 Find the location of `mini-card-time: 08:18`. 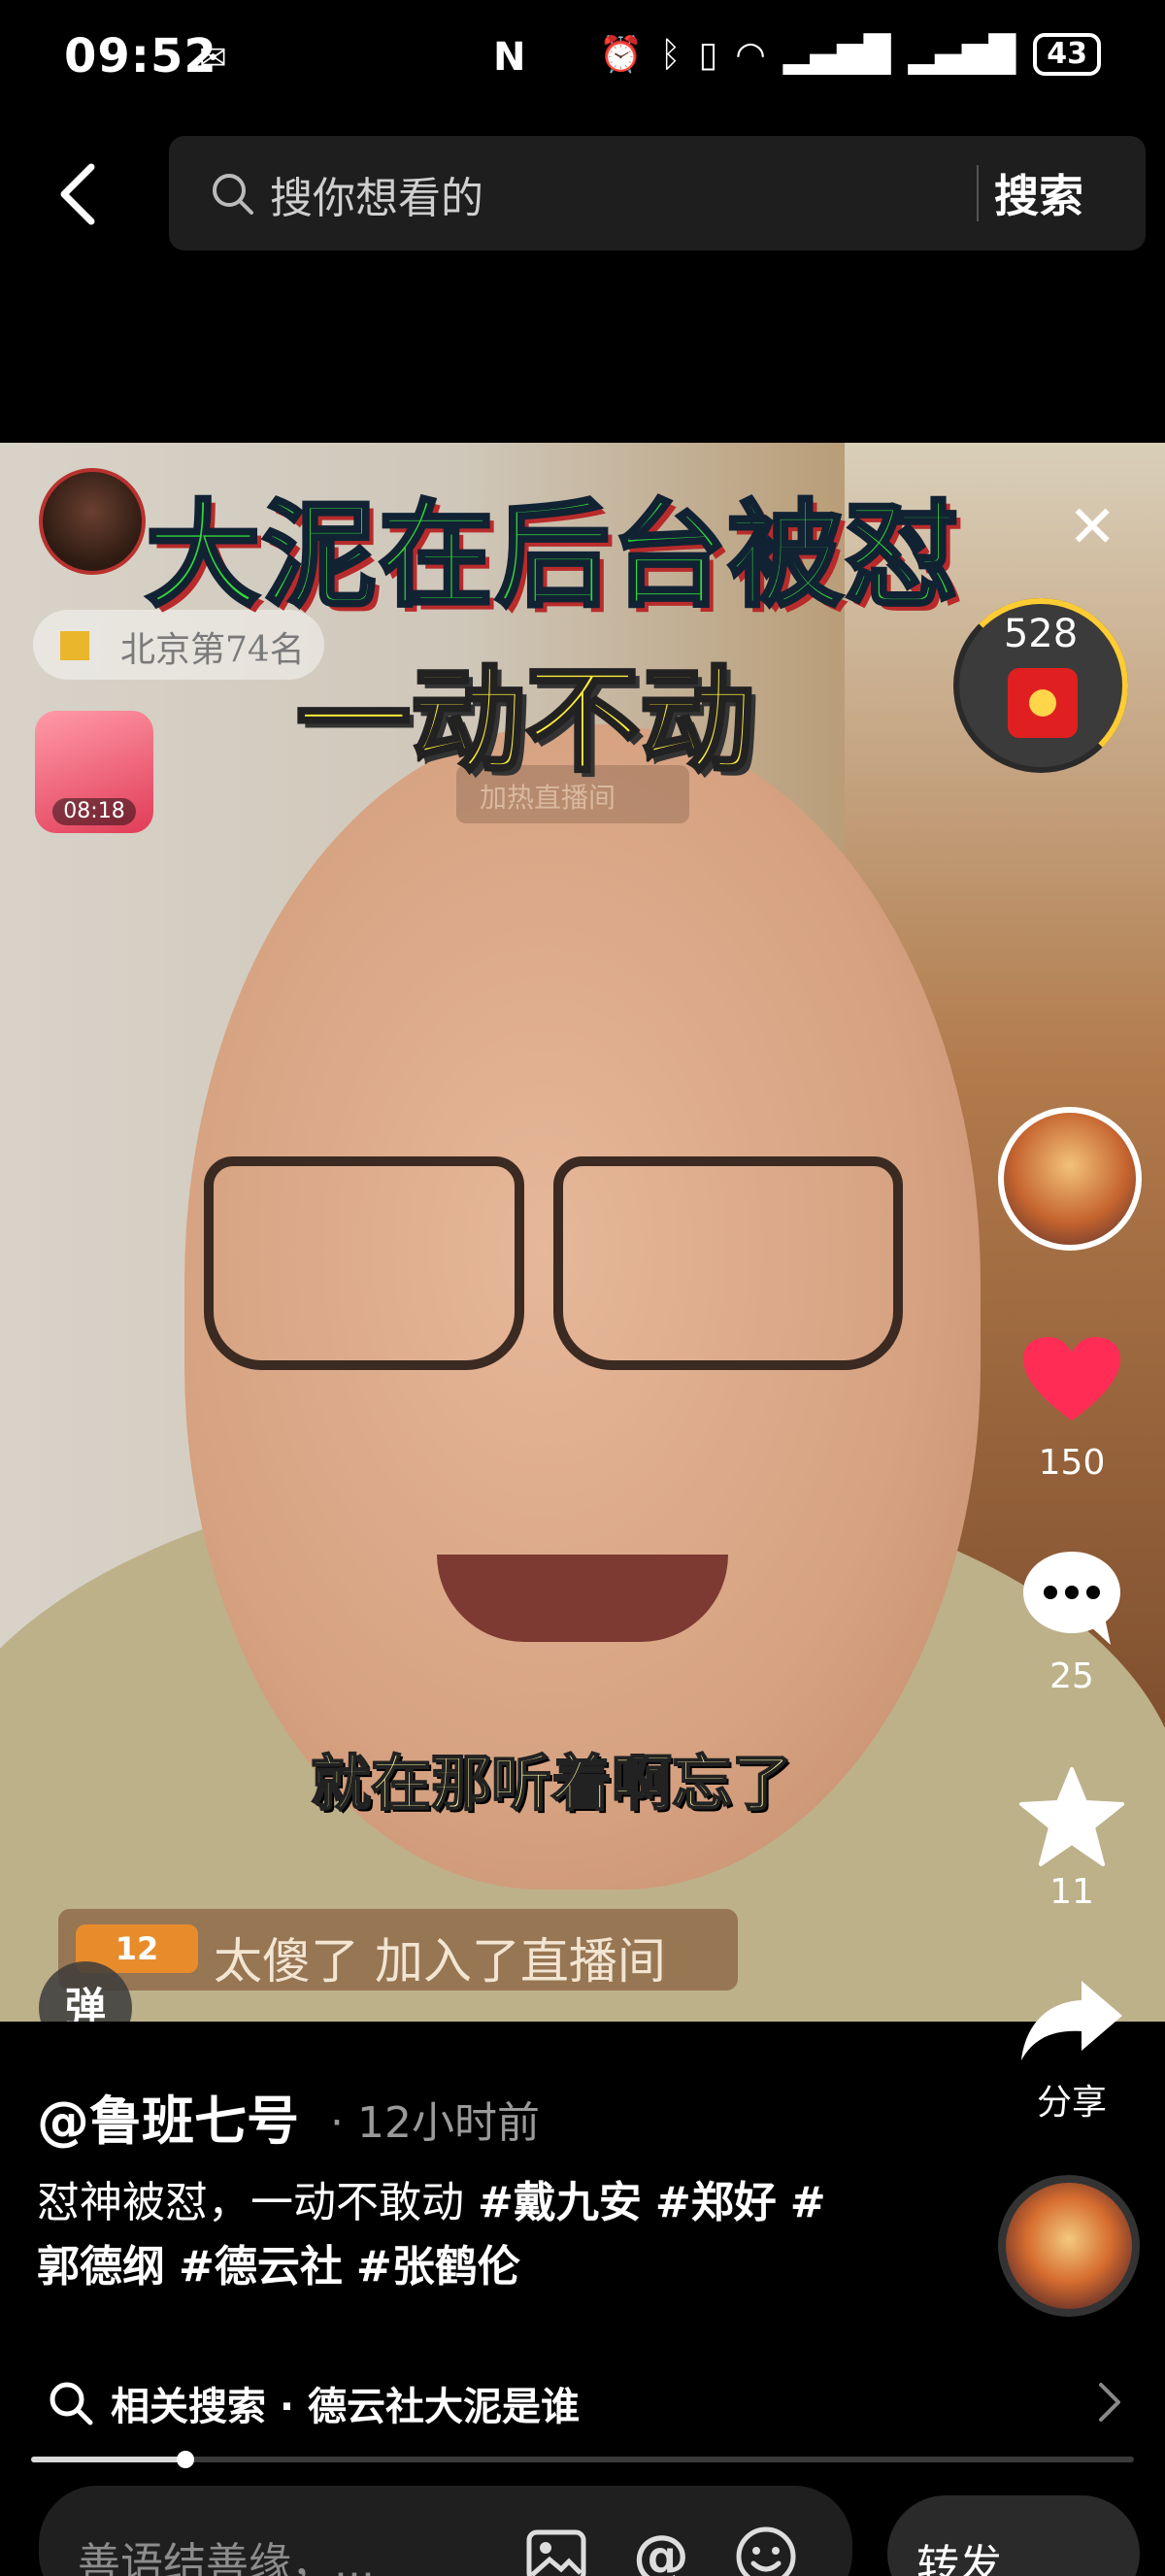

mini-card-time: 08:18 is located at coordinates (94, 812).